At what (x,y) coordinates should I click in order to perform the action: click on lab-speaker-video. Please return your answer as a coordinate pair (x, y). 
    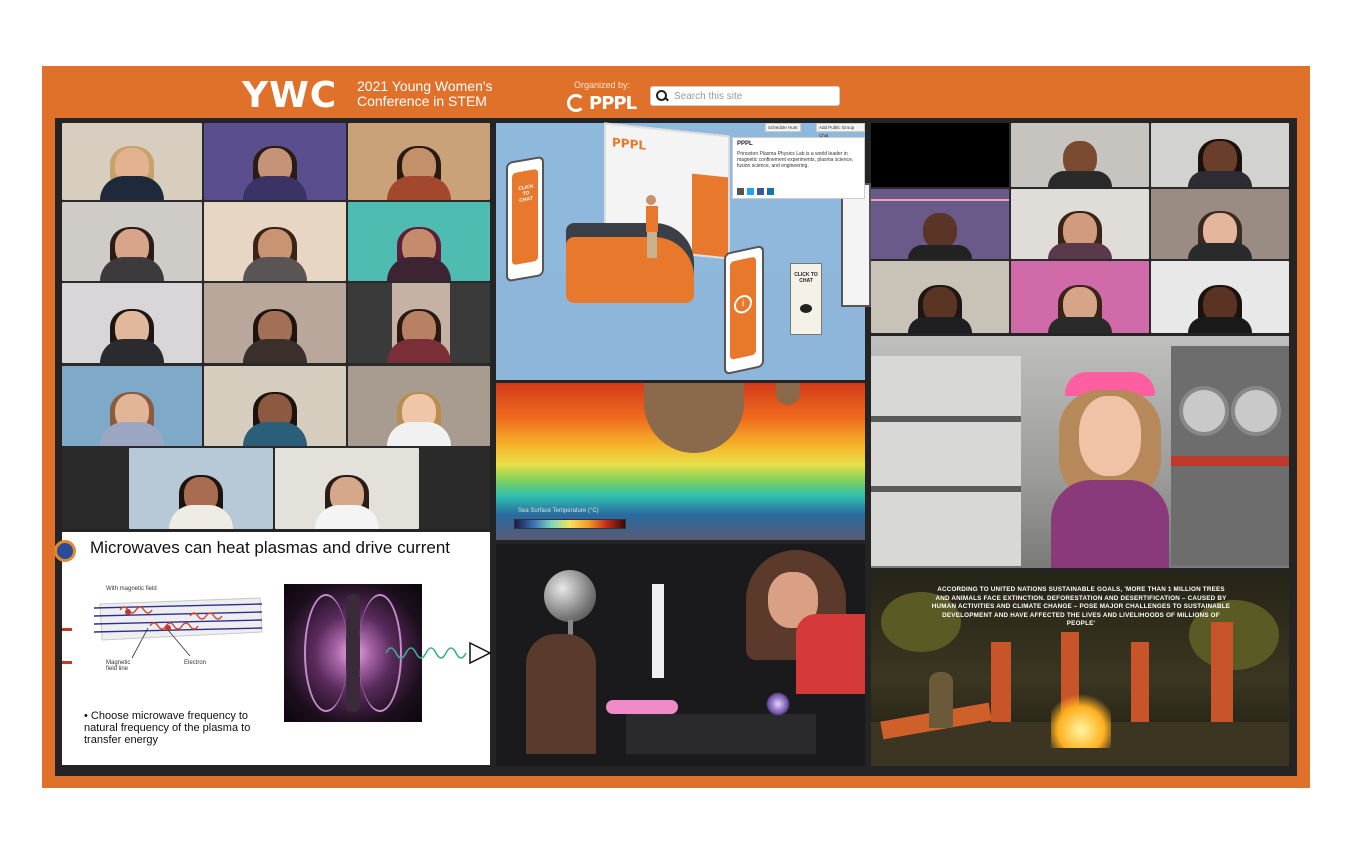
    Looking at the image, I should click on (1080, 452).